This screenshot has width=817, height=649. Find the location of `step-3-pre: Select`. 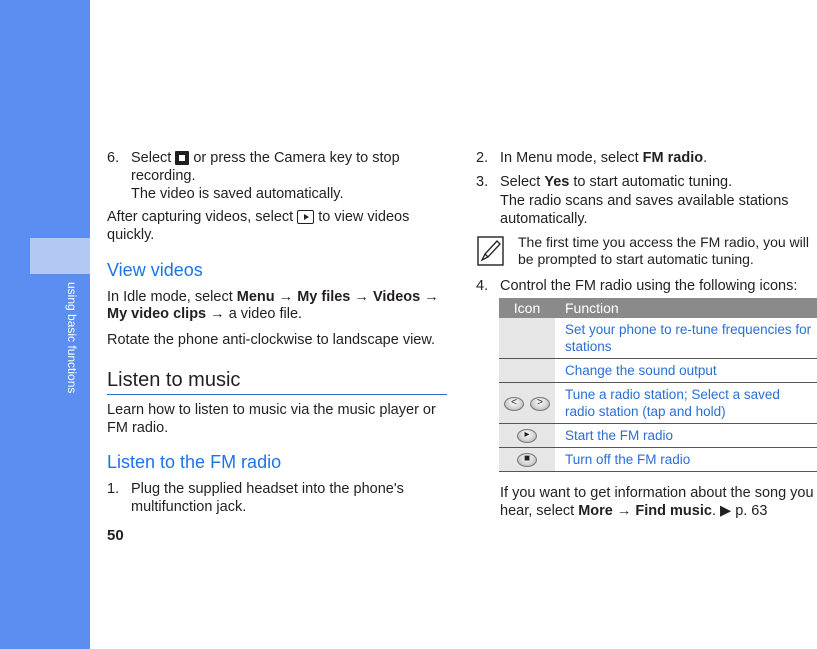

step-3-pre: Select is located at coordinates (522, 182).